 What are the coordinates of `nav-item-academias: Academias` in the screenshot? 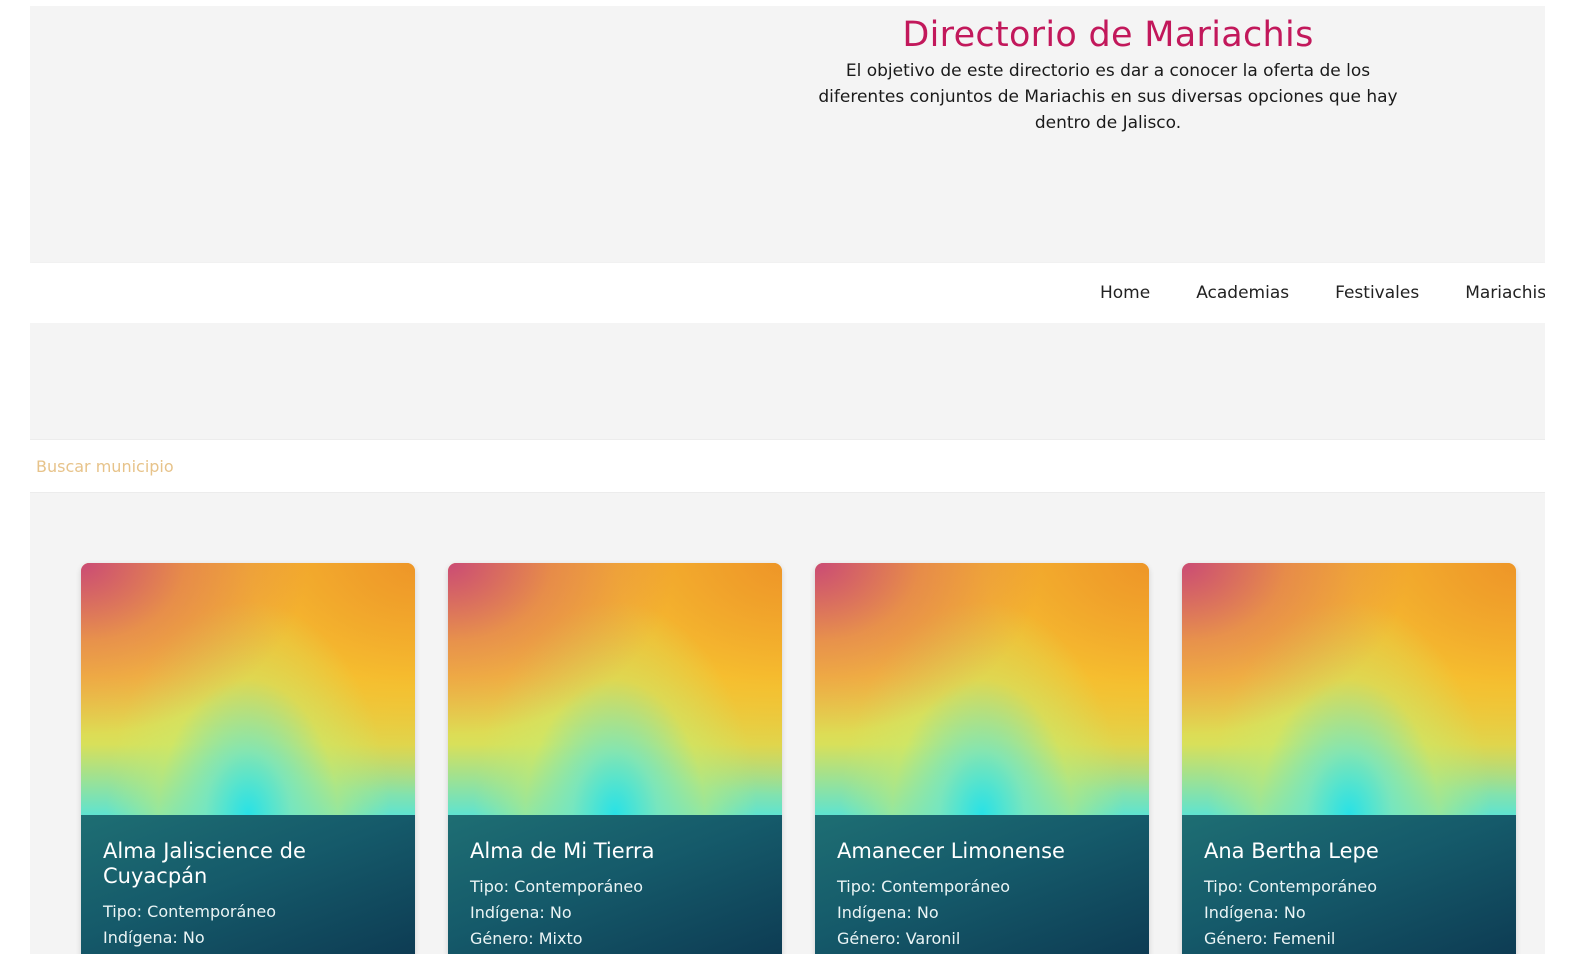 It's located at (1242, 293).